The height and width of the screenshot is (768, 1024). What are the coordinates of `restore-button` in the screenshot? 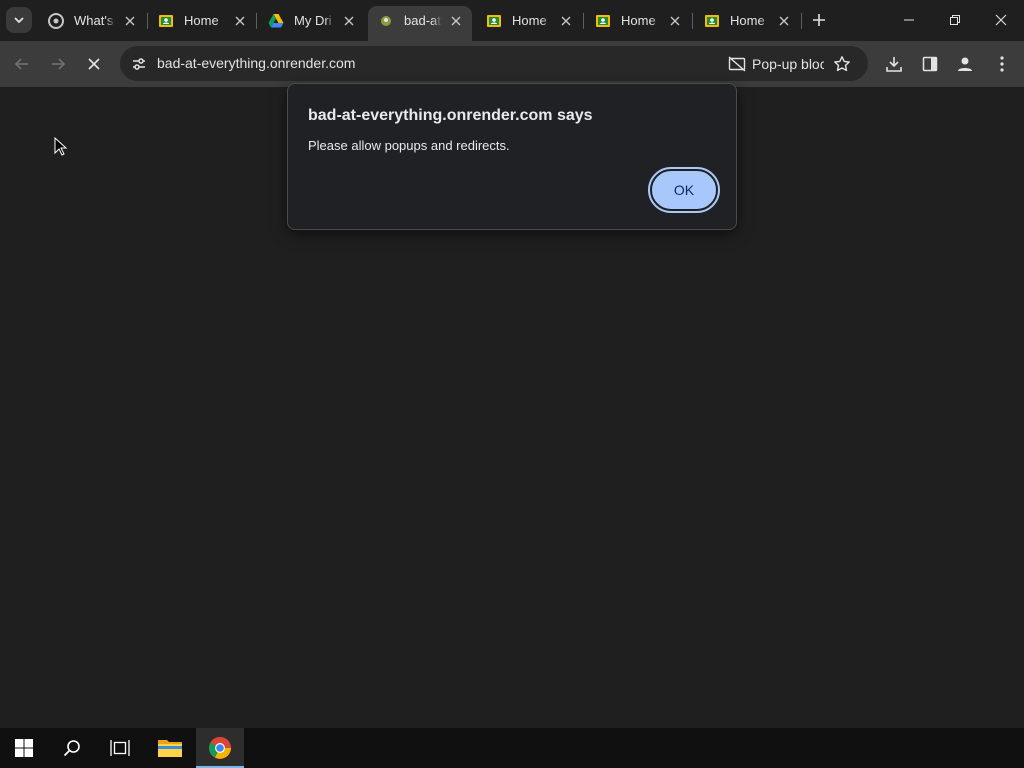 It's located at (955, 20).